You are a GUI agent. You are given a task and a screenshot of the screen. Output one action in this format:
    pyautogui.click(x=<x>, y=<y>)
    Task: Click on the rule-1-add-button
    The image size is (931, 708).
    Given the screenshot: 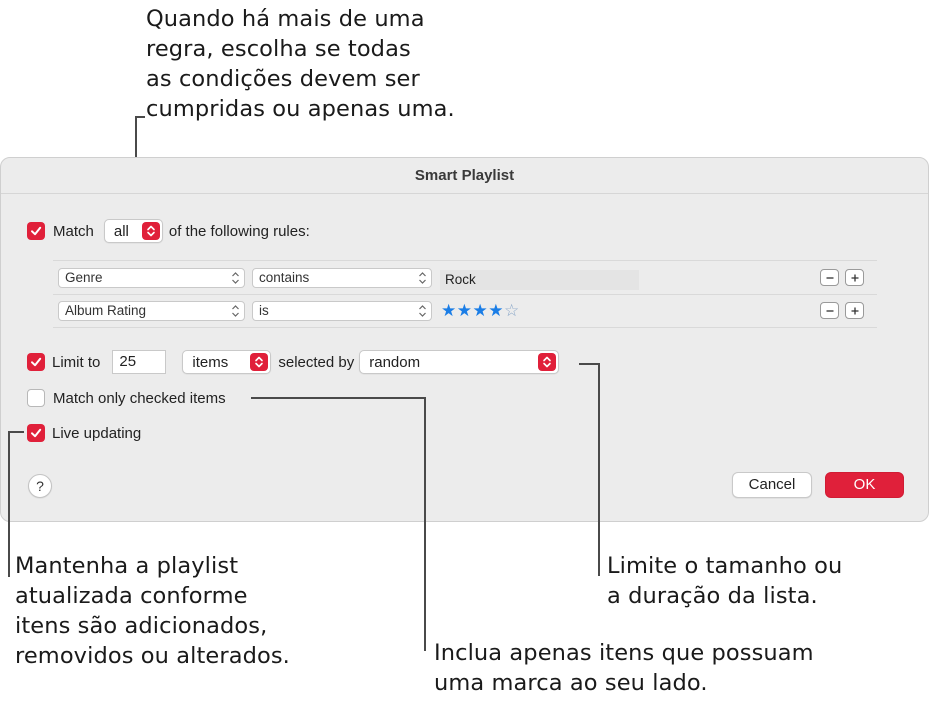 What is the action you would take?
    pyautogui.click(x=854, y=277)
    